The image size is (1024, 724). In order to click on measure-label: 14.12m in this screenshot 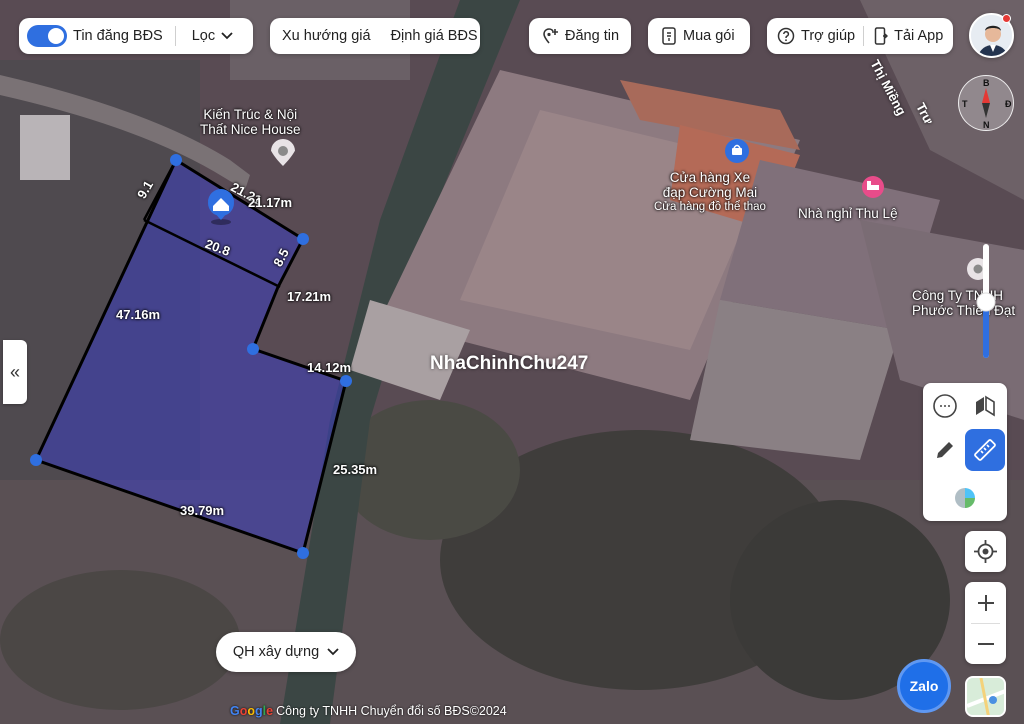, I will do `click(329, 367)`.